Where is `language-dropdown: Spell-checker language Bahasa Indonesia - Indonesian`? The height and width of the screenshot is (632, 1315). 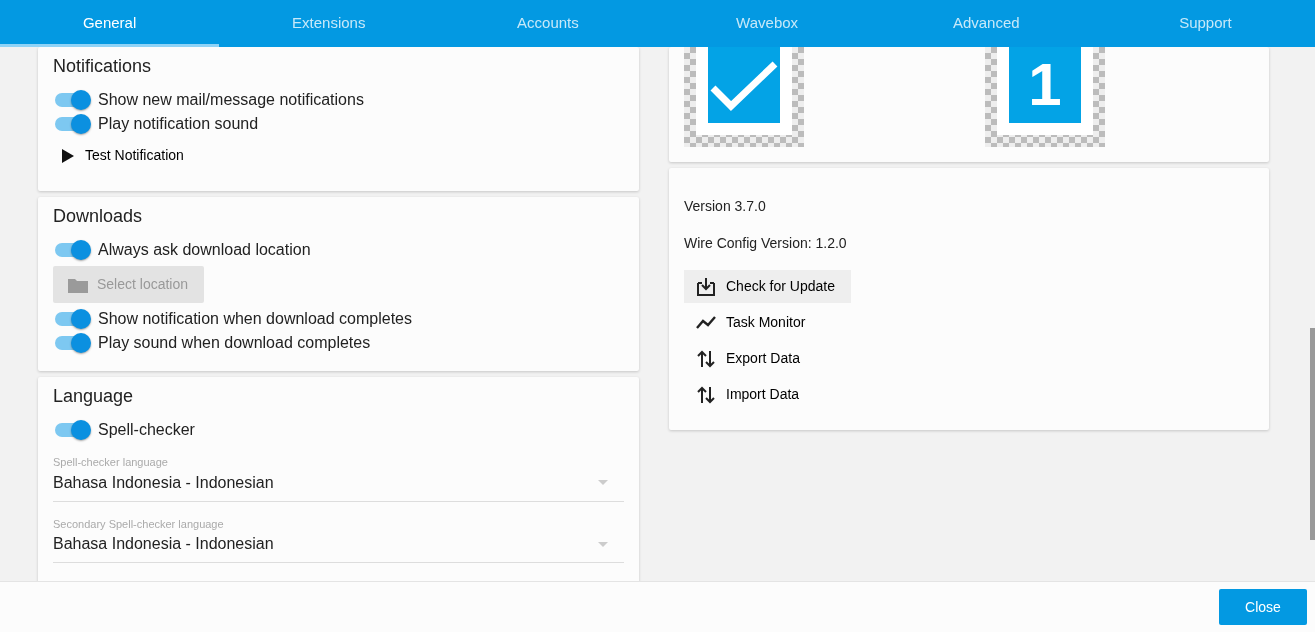
language-dropdown: Spell-checker language Bahasa Indonesia - Indonesian is located at coordinates (338, 478).